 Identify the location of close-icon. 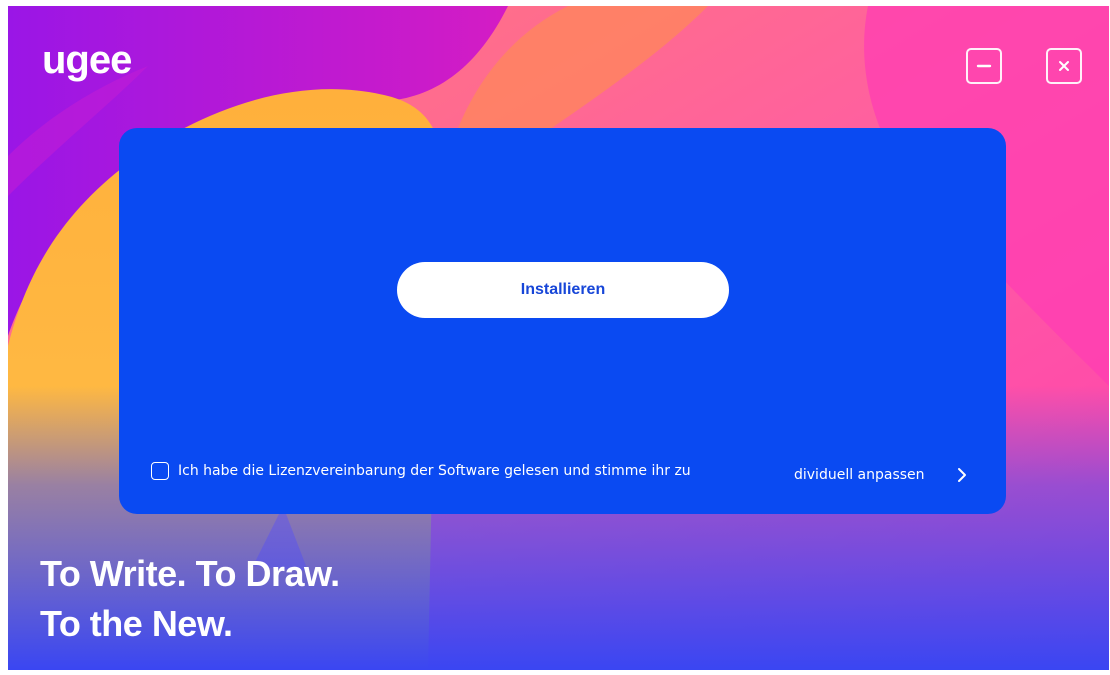
(1064, 66).